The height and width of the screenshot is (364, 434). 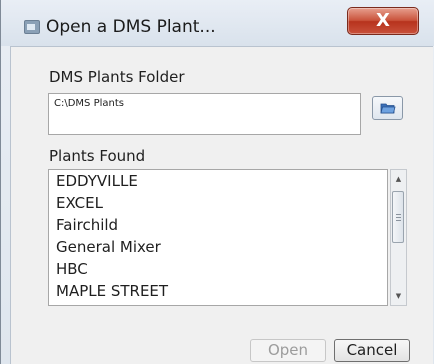 I want to click on close-button: X, so click(x=383, y=21).